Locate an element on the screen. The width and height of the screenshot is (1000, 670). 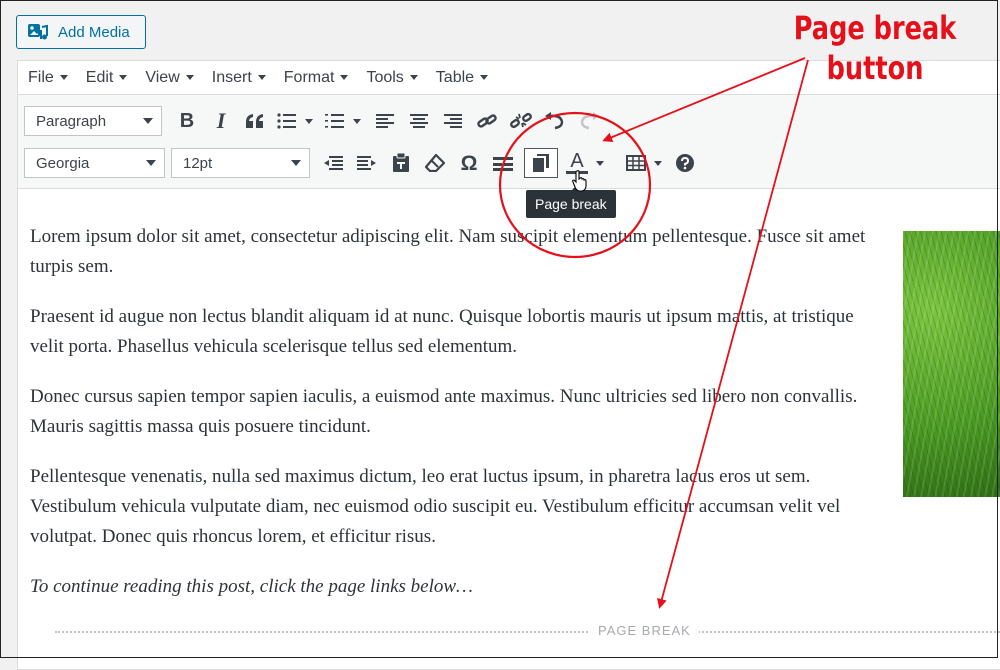
menu-label: Table is located at coordinates (455, 77).